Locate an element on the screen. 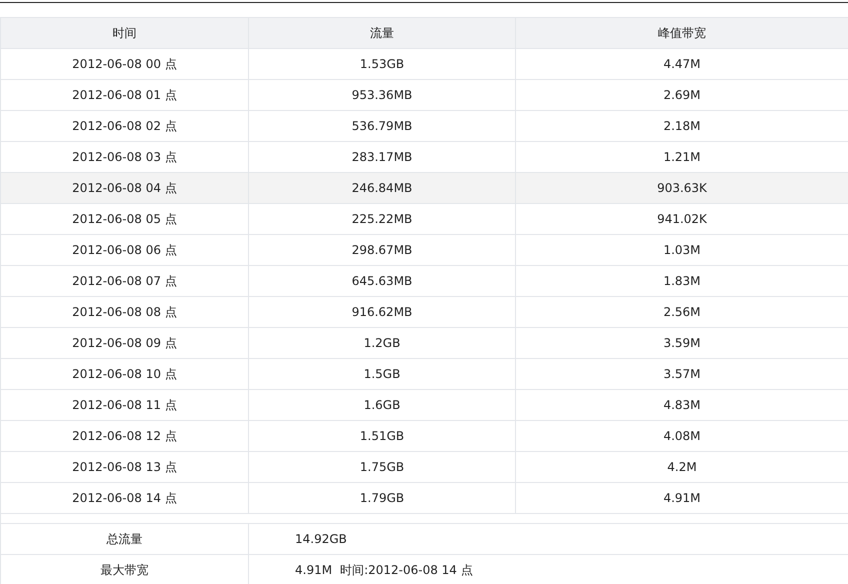  summary-value: 14.92GB is located at coordinates (321, 539).